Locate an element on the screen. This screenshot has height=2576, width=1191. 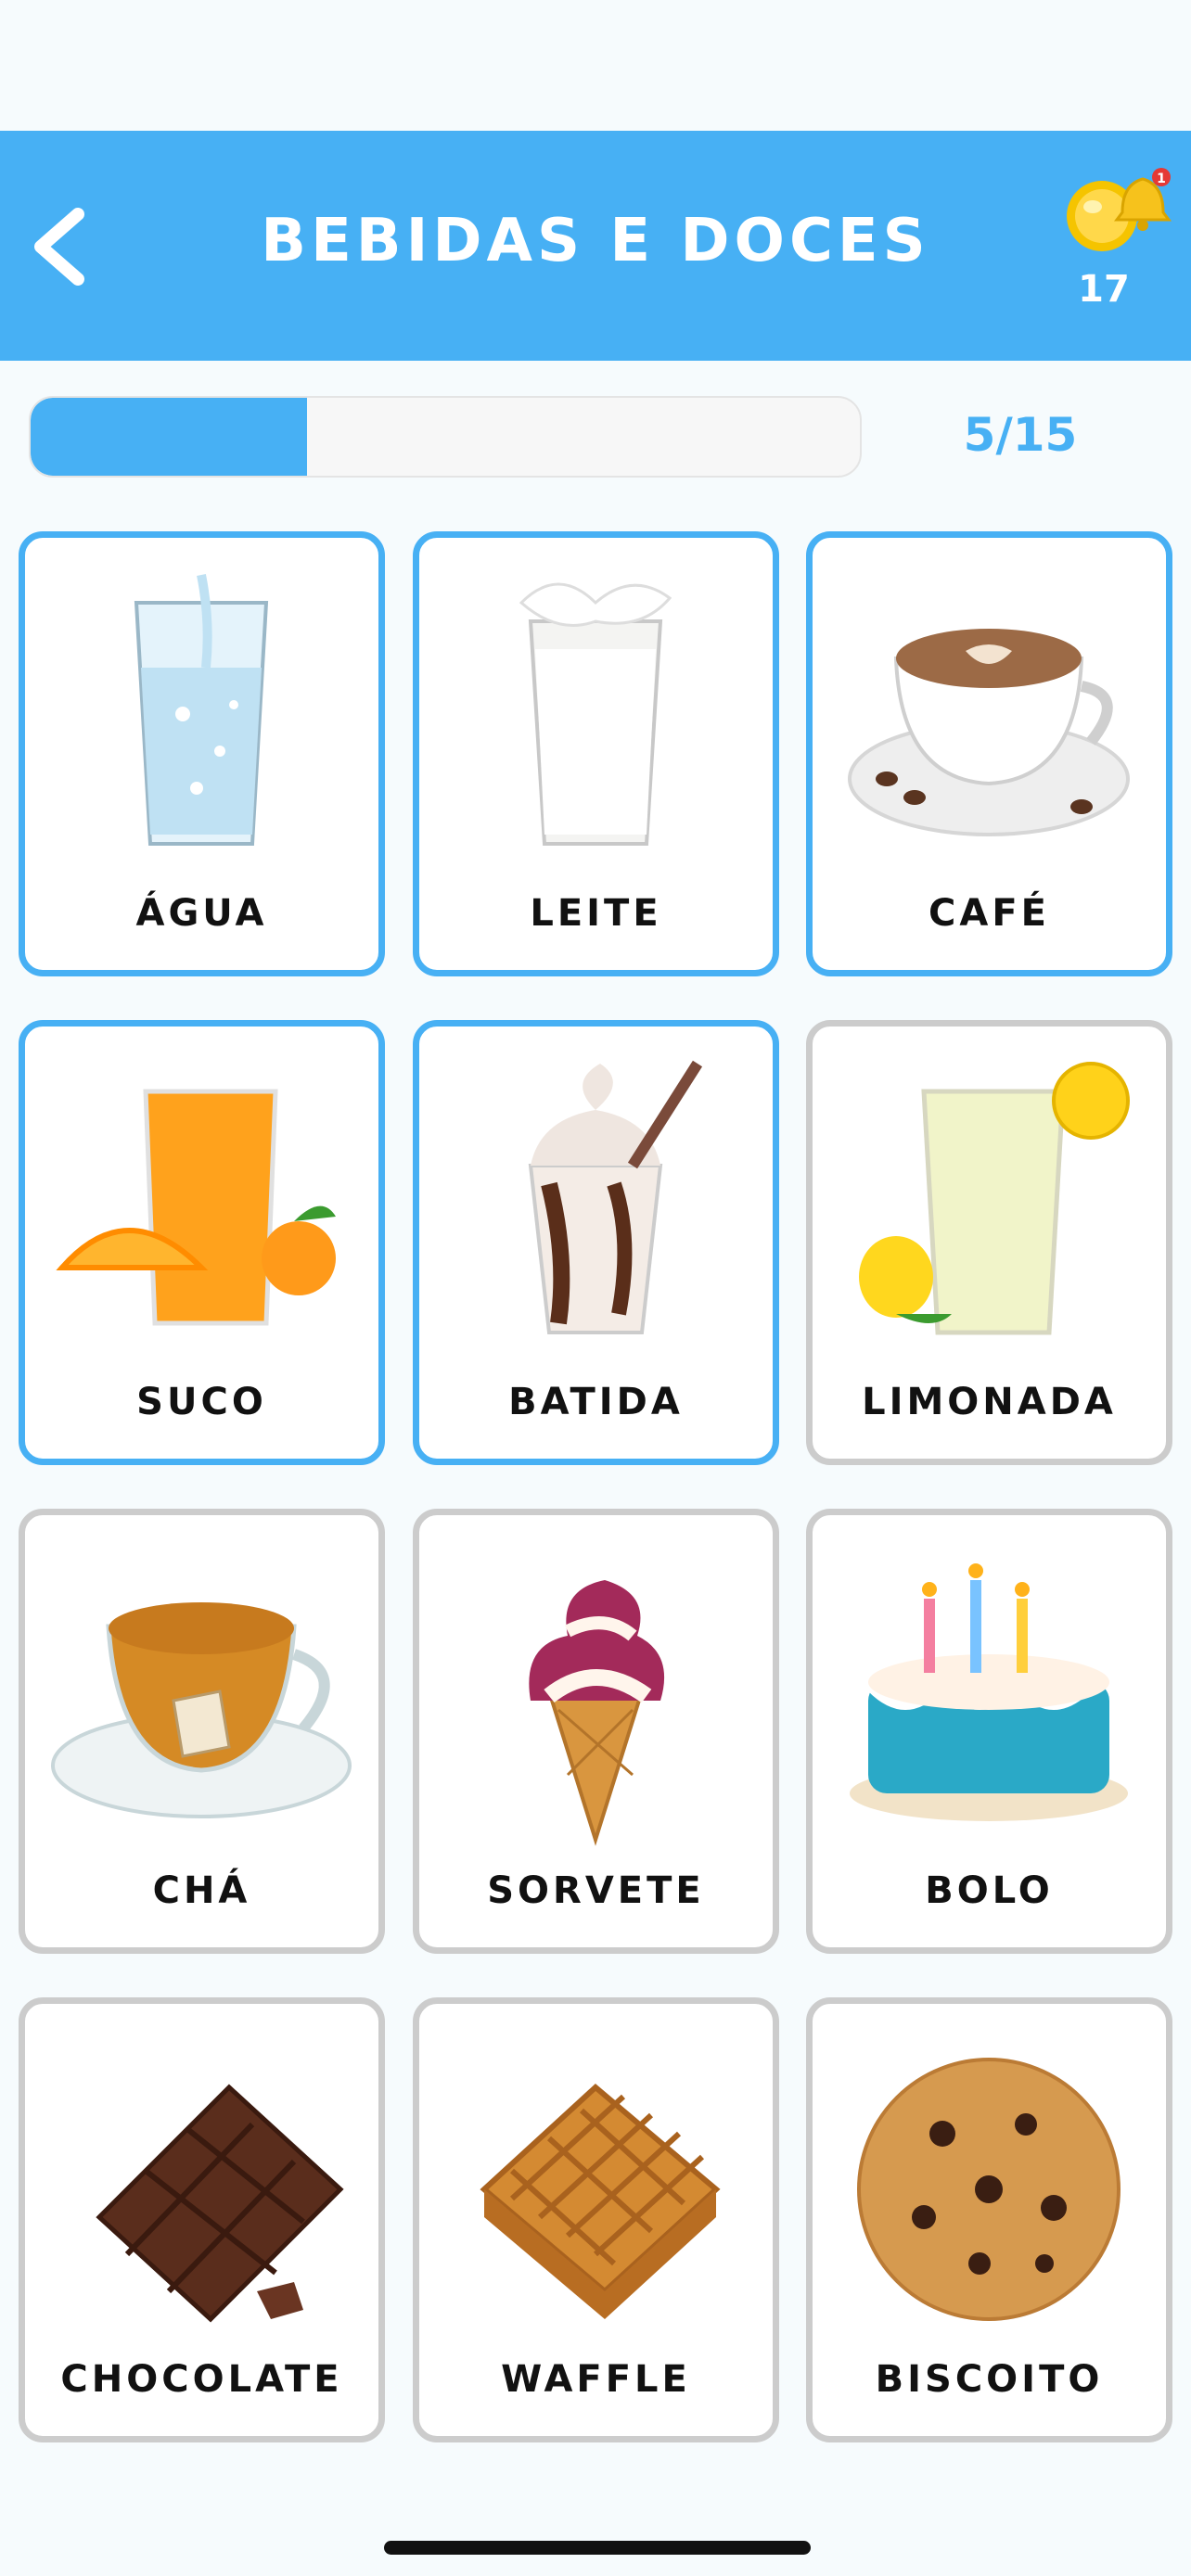
item-label: ÁGUA is located at coordinates (201, 913).